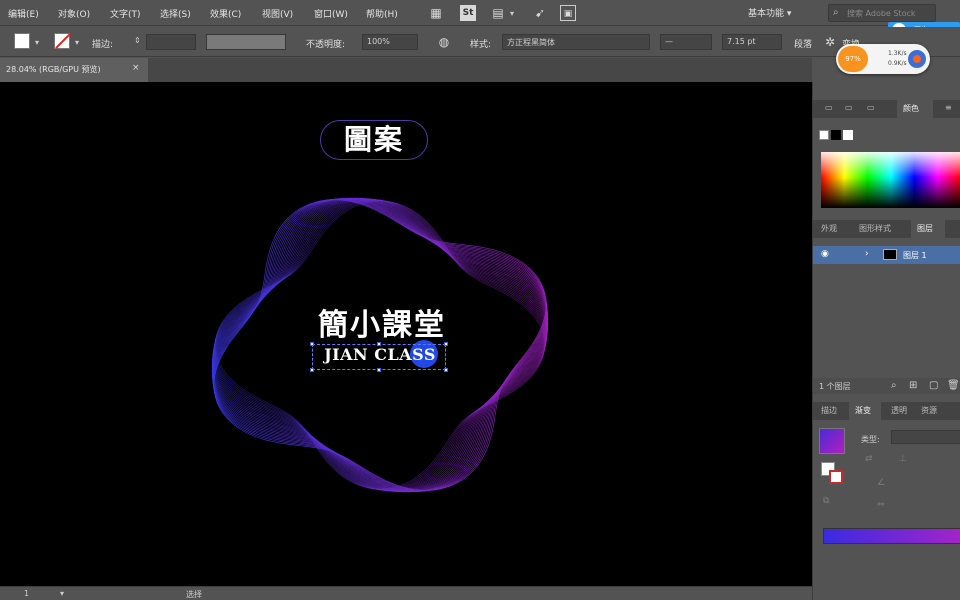  What do you see at coordinates (137, 40) in the screenshot?
I see `stroke-stepper-icon: ⇕` at bounding box center [137, 40].